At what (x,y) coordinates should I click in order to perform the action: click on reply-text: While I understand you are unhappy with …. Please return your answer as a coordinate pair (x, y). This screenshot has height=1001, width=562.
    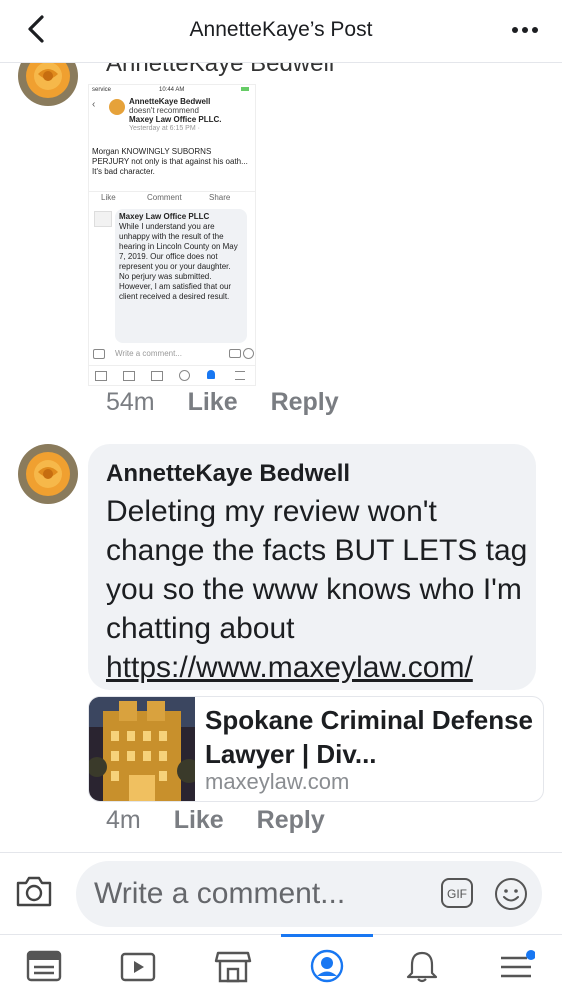
    Looking at the image, I should click on (178, 261).